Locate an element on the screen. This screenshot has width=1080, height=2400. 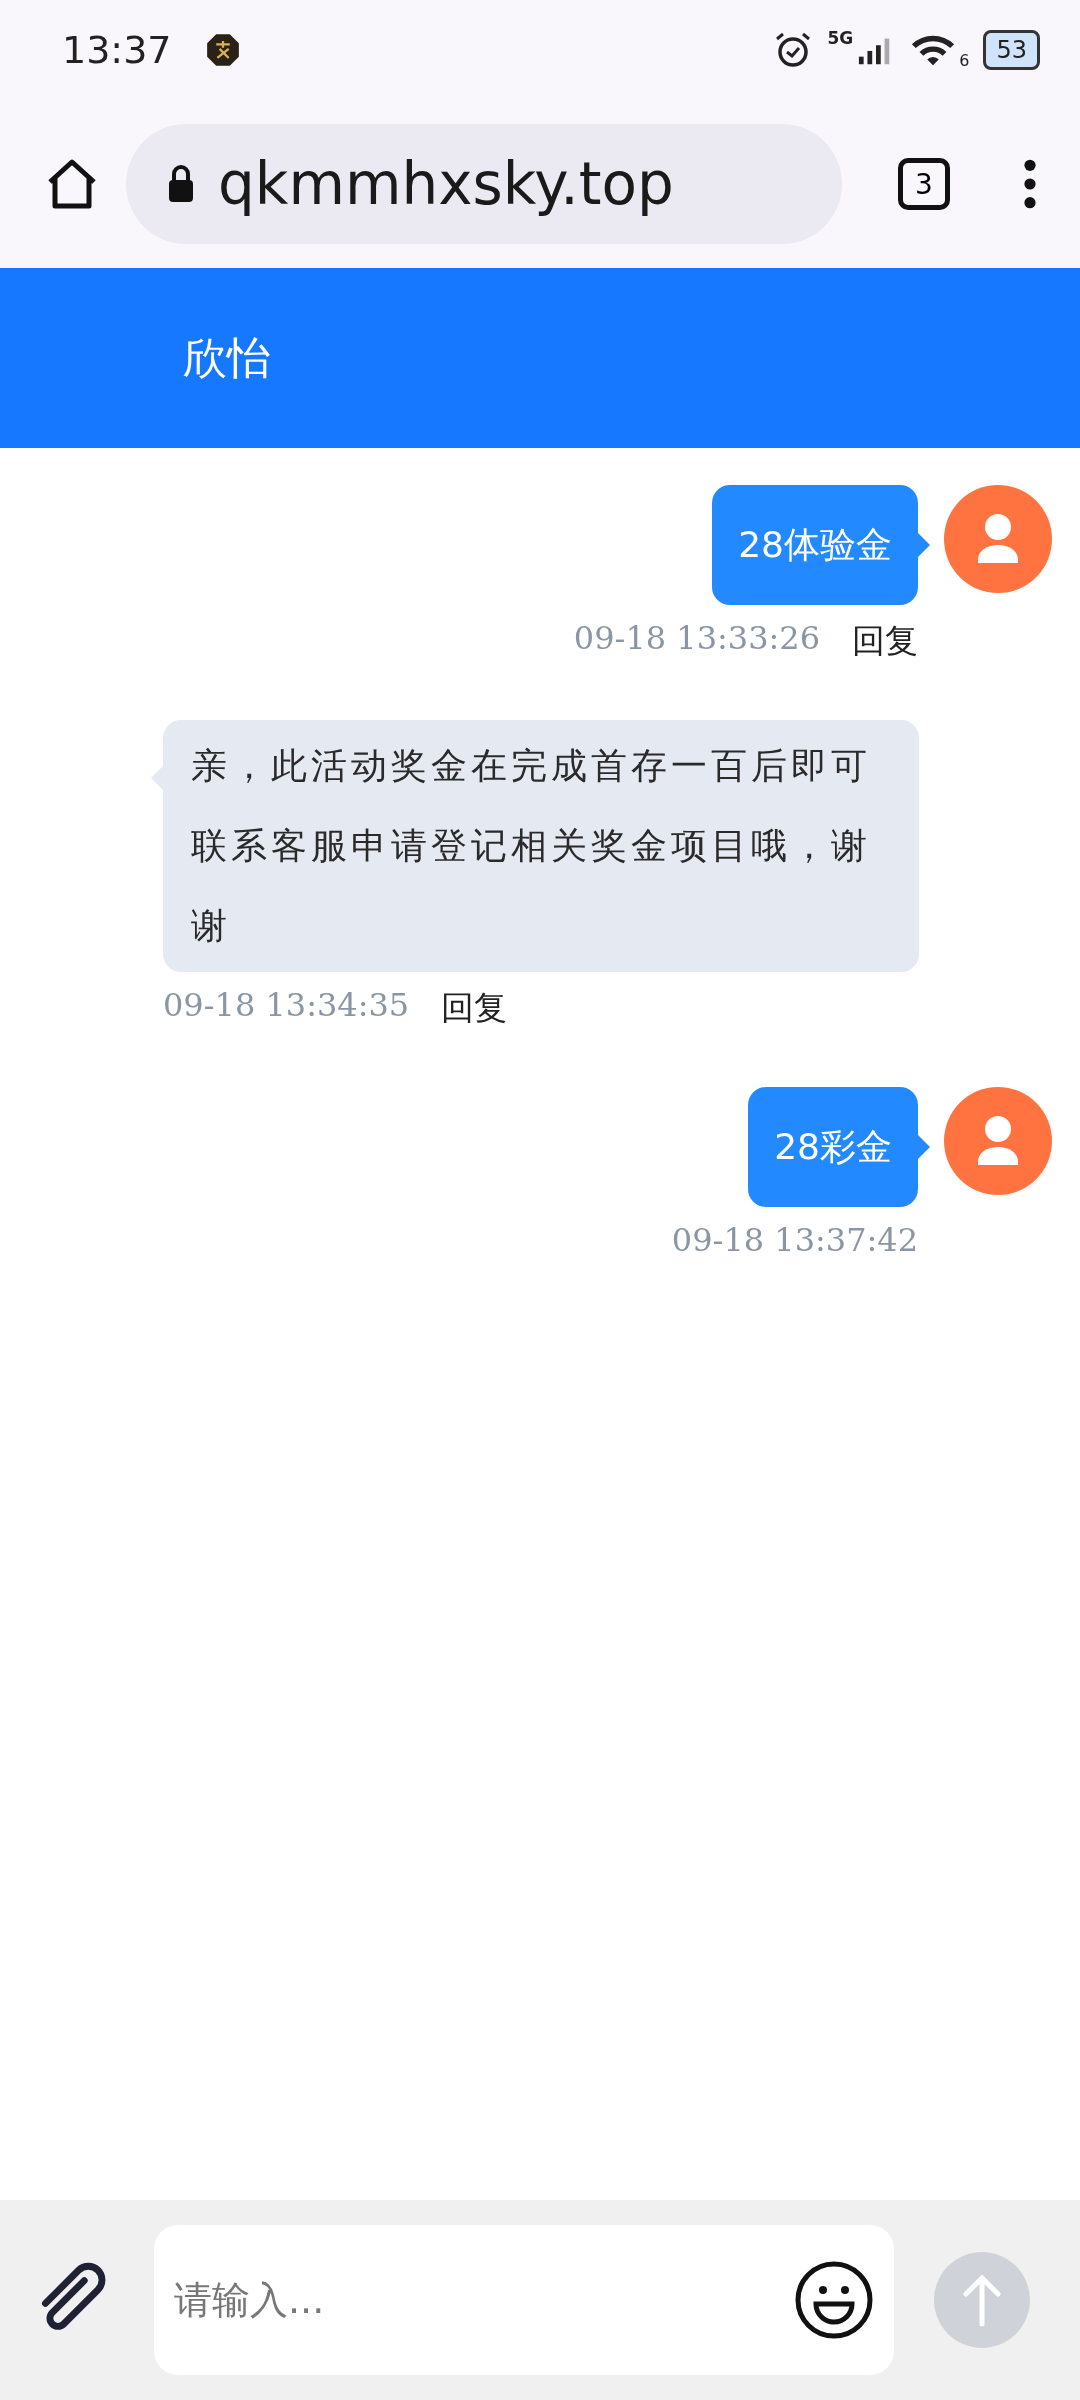
status-time: 13:37 is located at coordinates (117, 50).